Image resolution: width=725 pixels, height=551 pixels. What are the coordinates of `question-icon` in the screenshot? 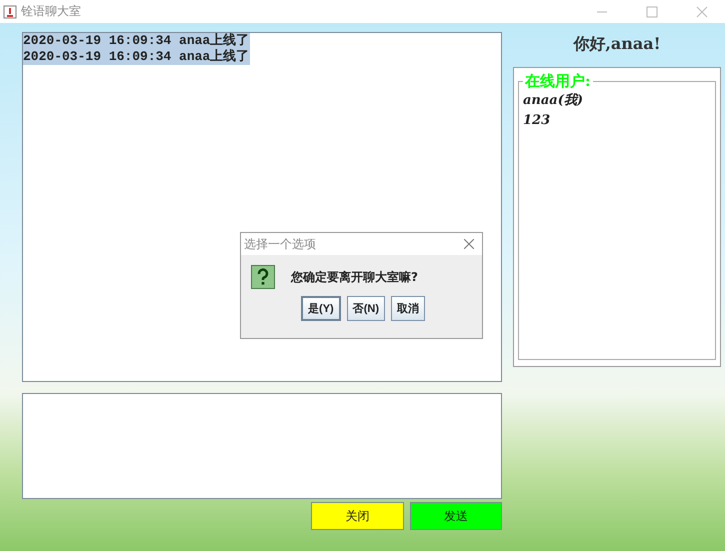 It's located at (263, 277).